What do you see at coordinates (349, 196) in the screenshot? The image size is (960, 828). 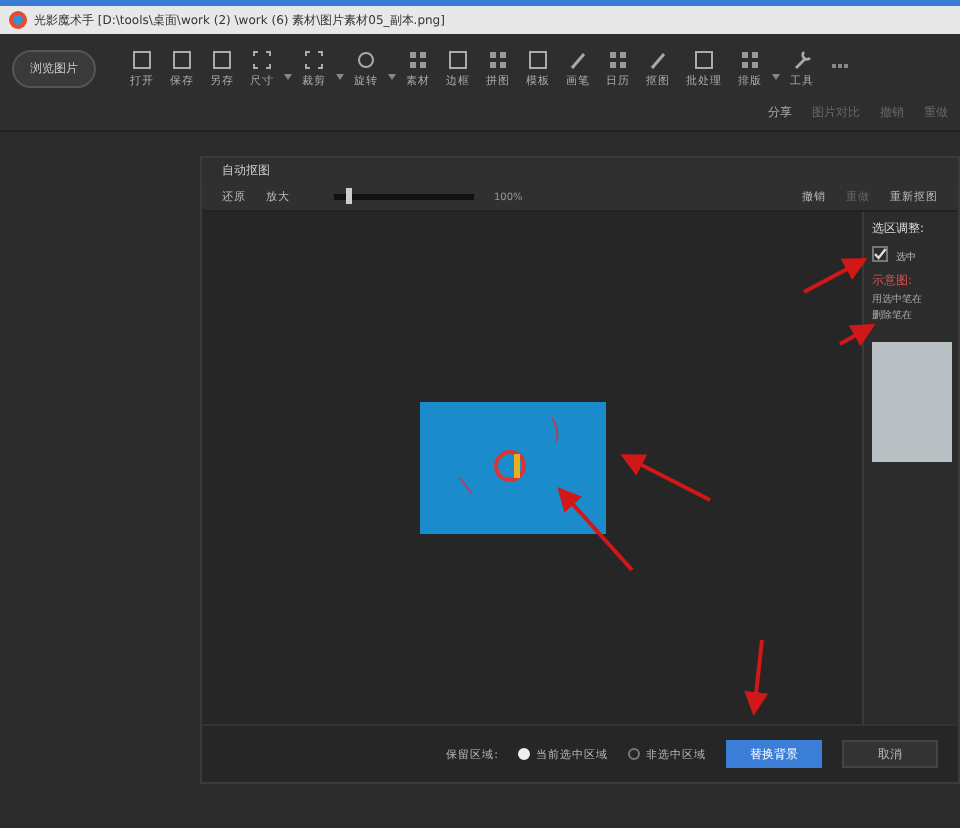 I see `slider-thumb` at bounding box center [349, 196].